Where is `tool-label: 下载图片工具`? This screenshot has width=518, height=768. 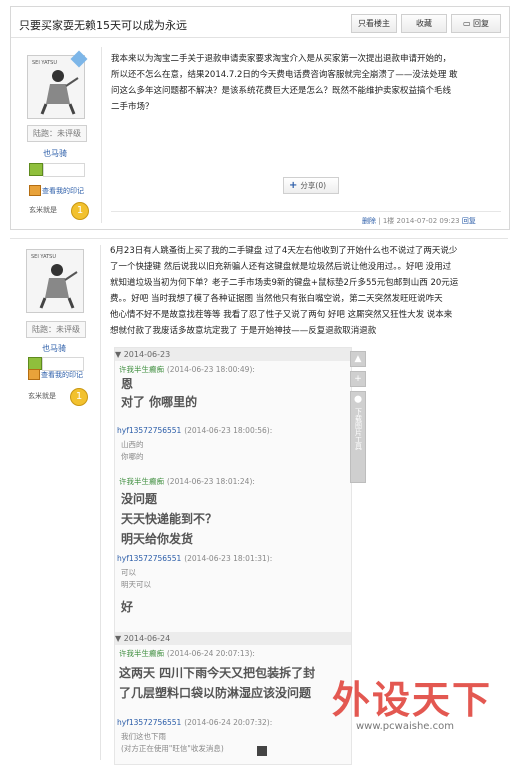
tool-label: 下载图片工具 is located at coordinates (358, 429).